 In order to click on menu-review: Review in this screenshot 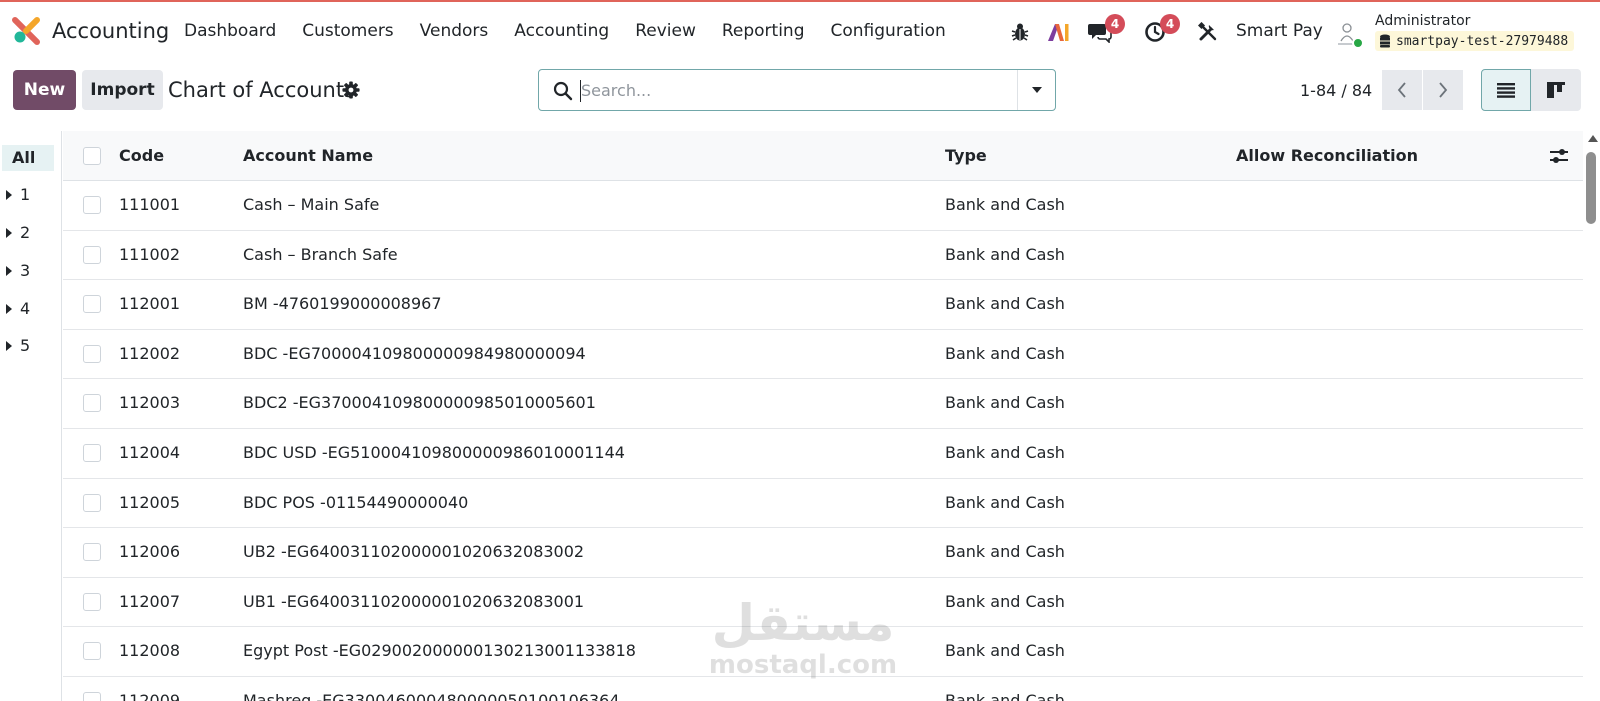, I will do `click(665, 31)`.